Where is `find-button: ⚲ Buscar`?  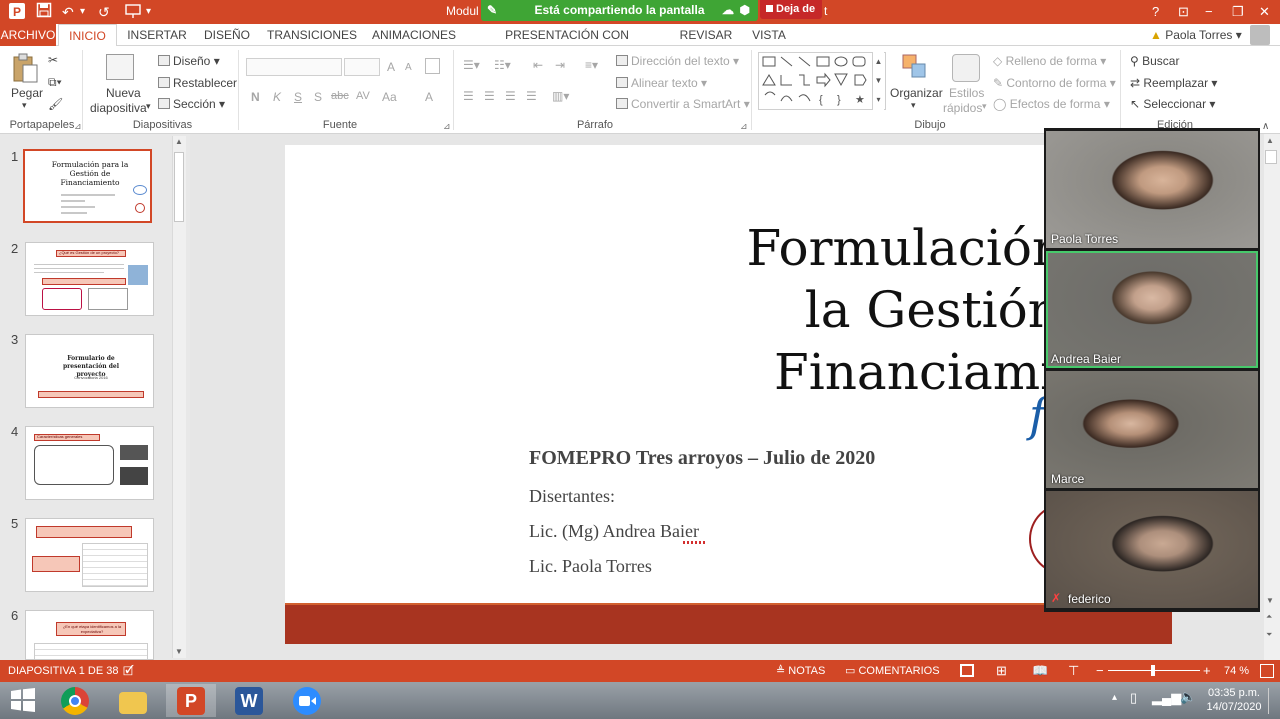 find-button: ⚲ Buscar is located at coordinates (1154, 61).